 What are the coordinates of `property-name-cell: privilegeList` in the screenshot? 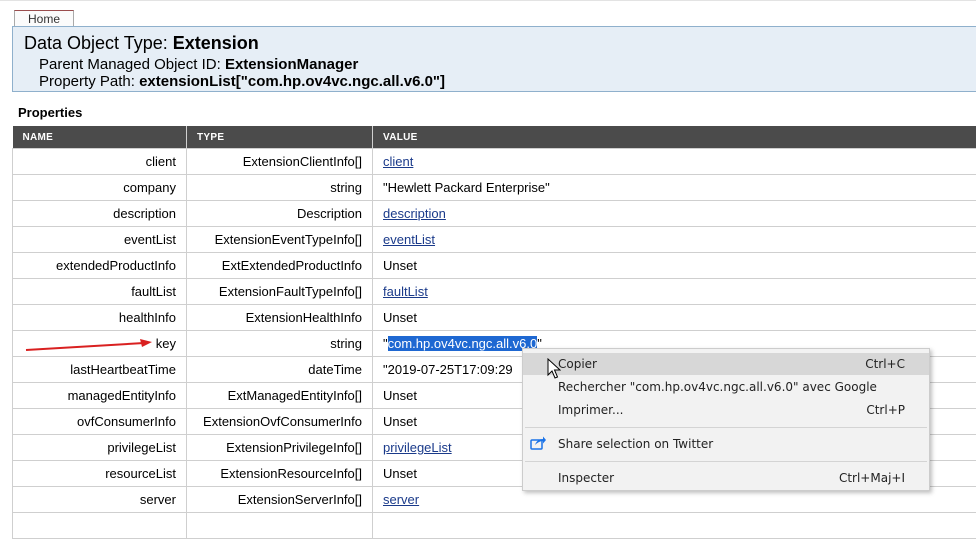 It's located at (100, 448).